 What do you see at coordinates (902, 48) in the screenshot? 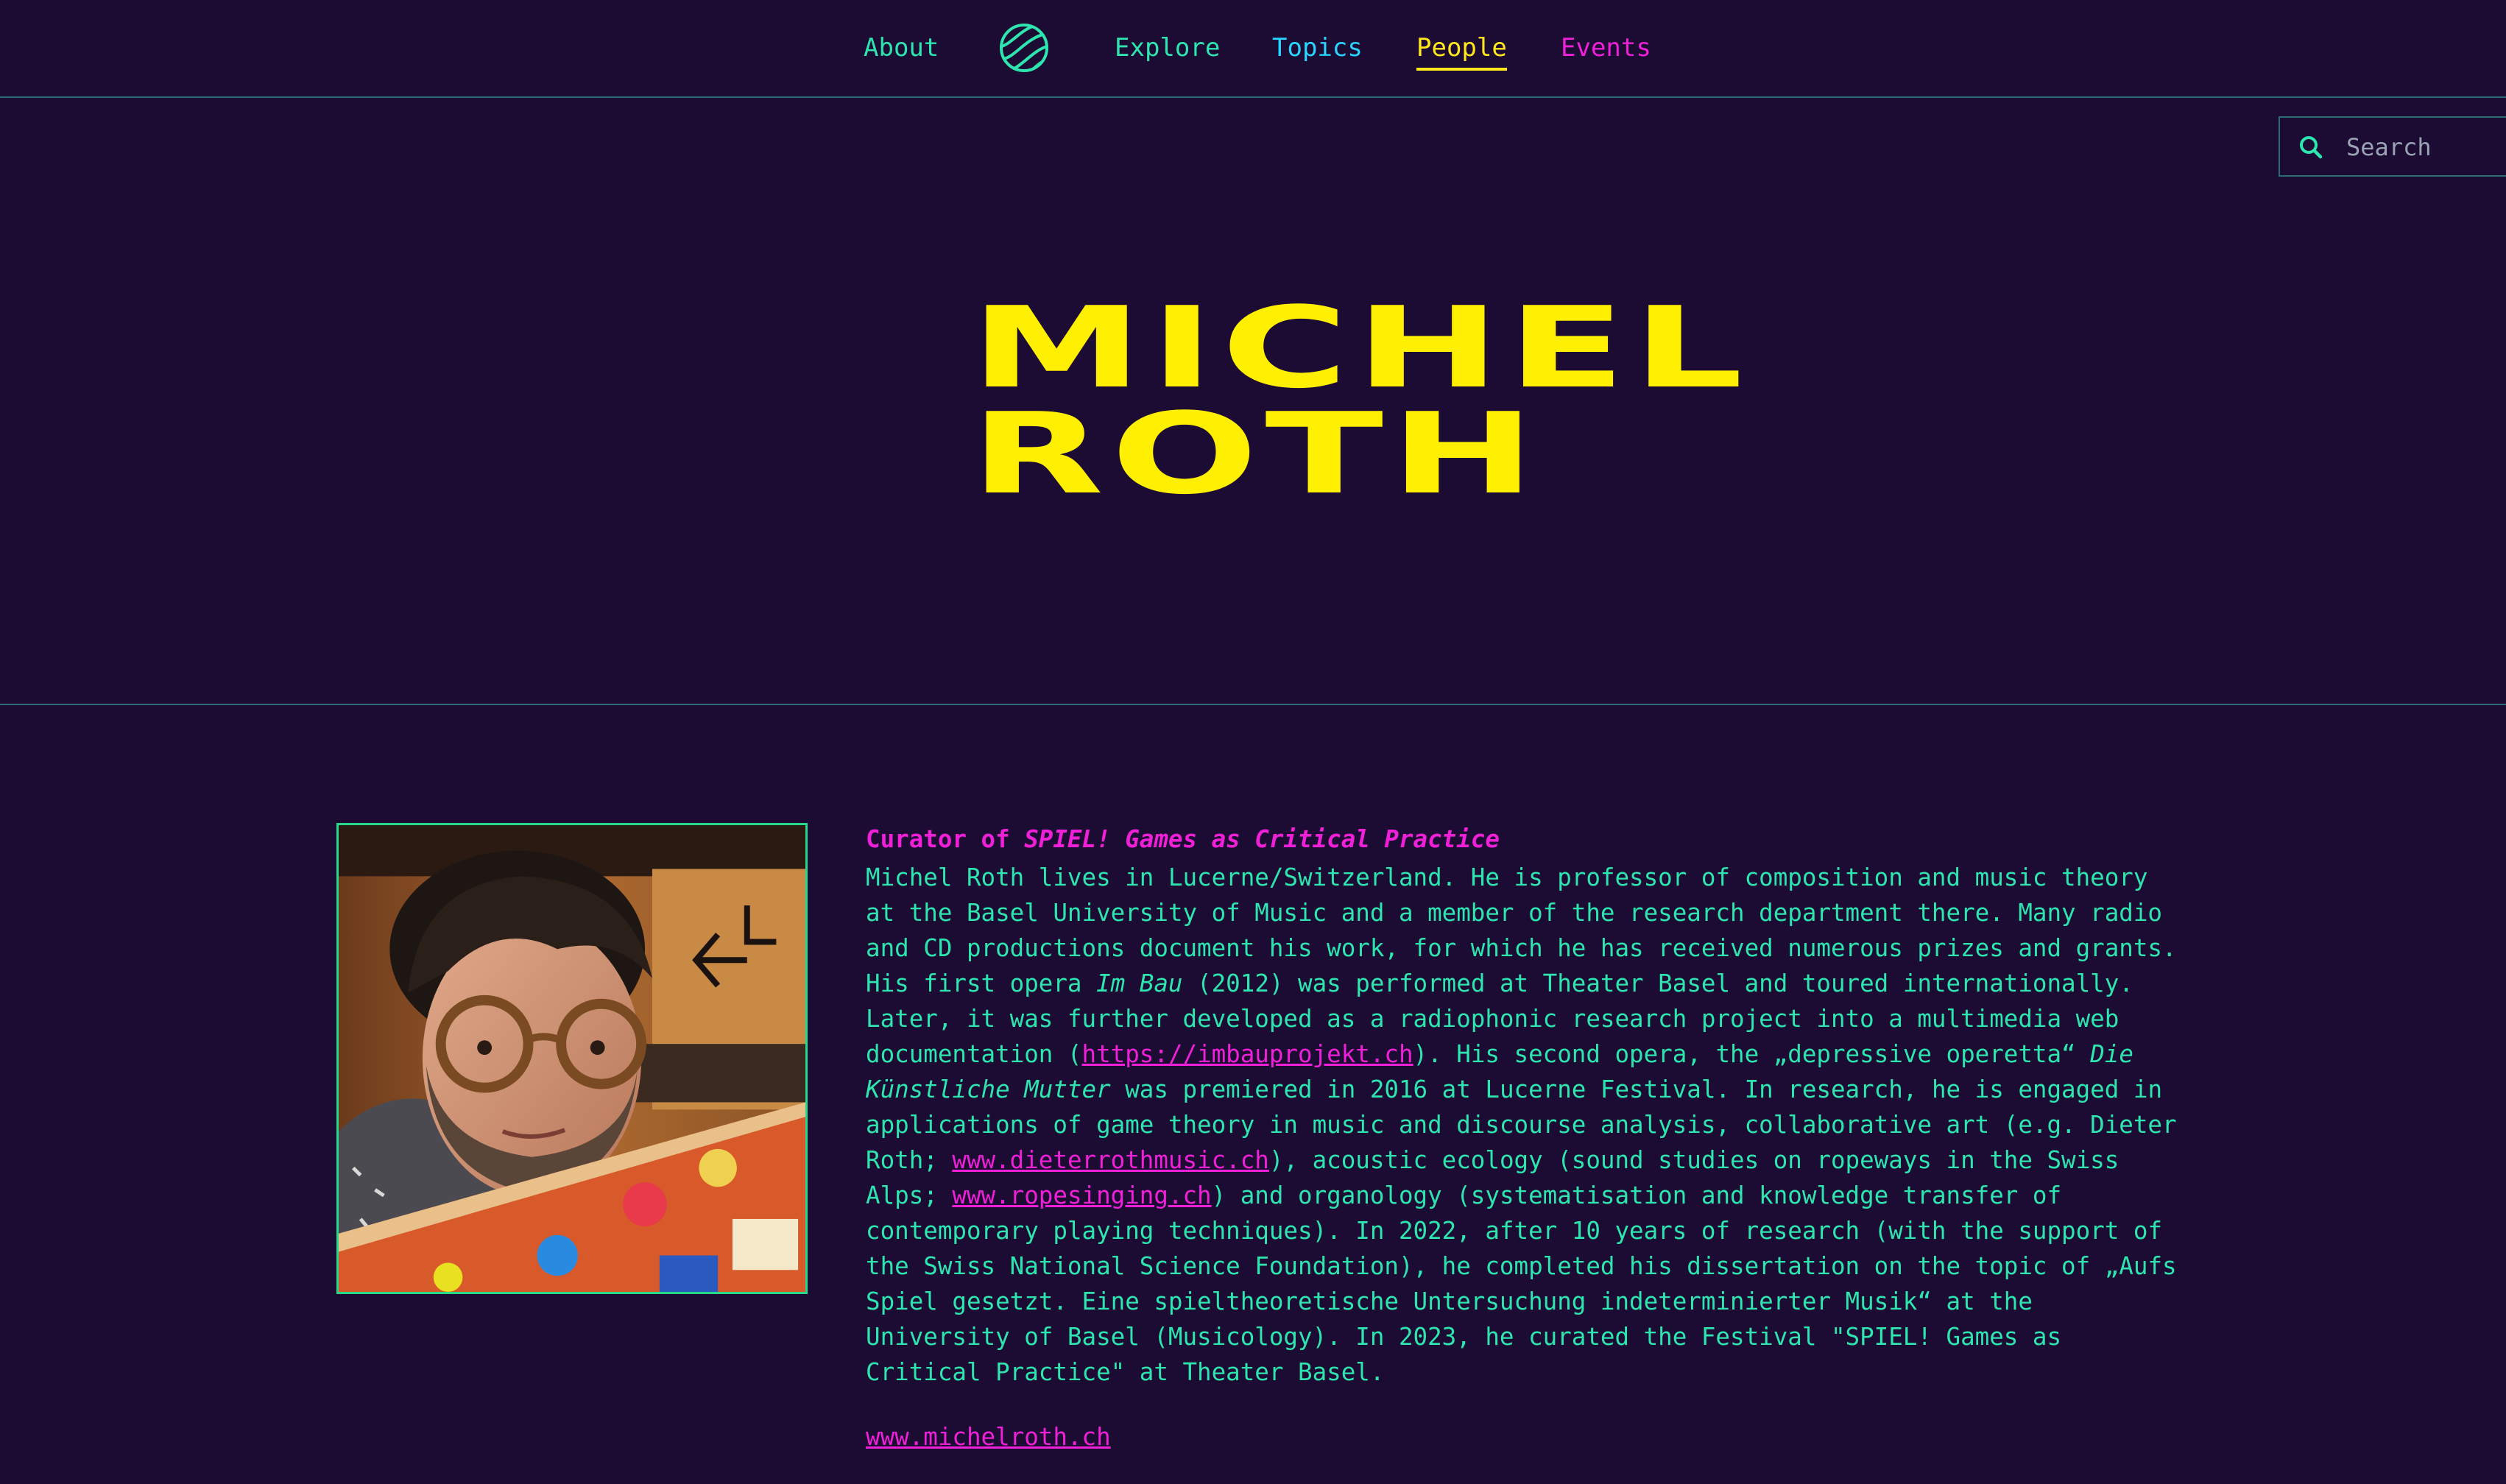
I see `nav-link-about: About` at bounding box center [902, 48].